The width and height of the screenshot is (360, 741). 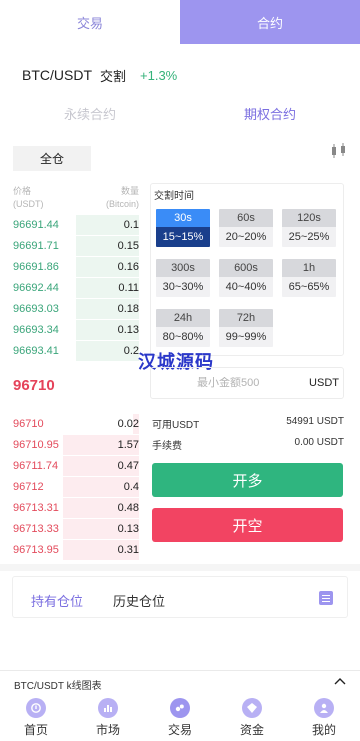 What do you see at coordinates (226, 383) in the screenshot?
I see `amount-input` at bounding box center [226, 383].